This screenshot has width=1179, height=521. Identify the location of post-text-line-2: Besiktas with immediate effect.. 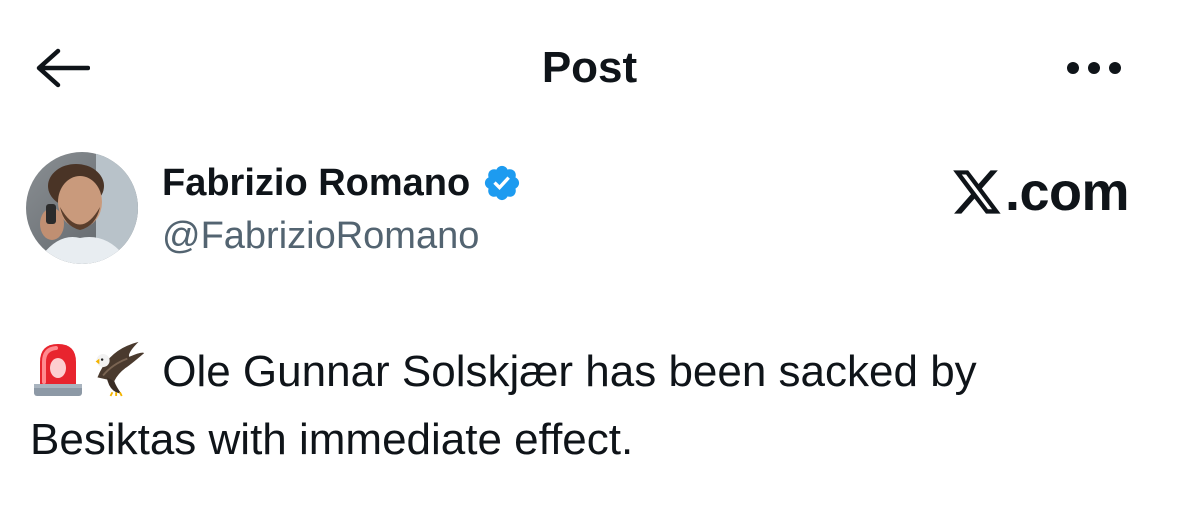
(332, 439).